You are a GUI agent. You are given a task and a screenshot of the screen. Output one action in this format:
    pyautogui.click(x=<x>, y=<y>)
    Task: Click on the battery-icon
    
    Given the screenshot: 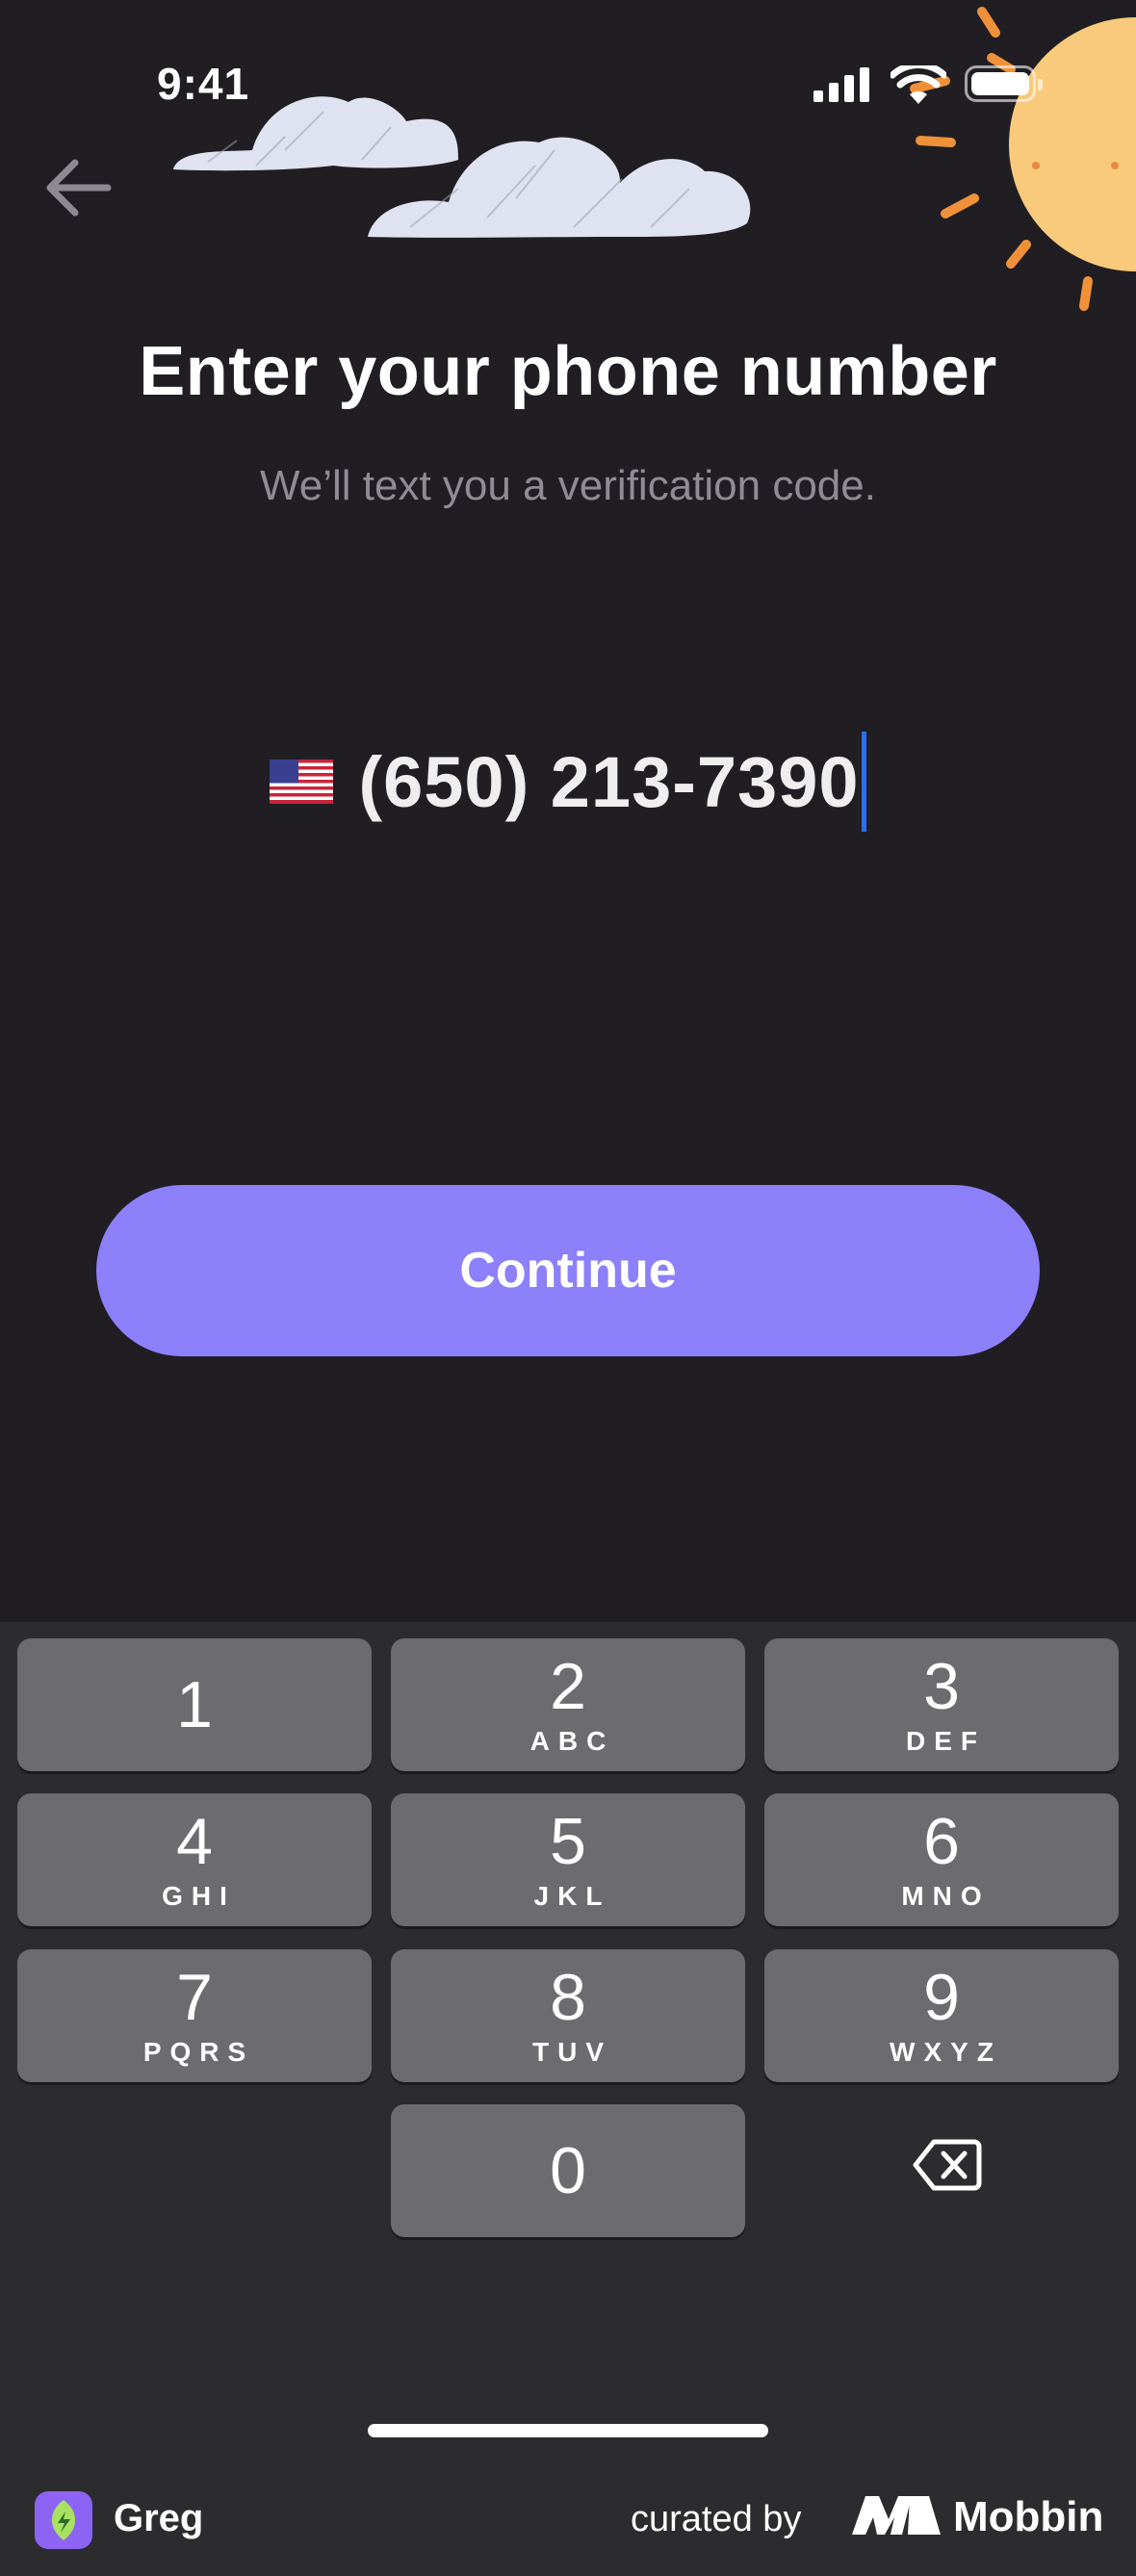 What is the action you would take?
    pyautogui.click(x=1004, y=83)
    